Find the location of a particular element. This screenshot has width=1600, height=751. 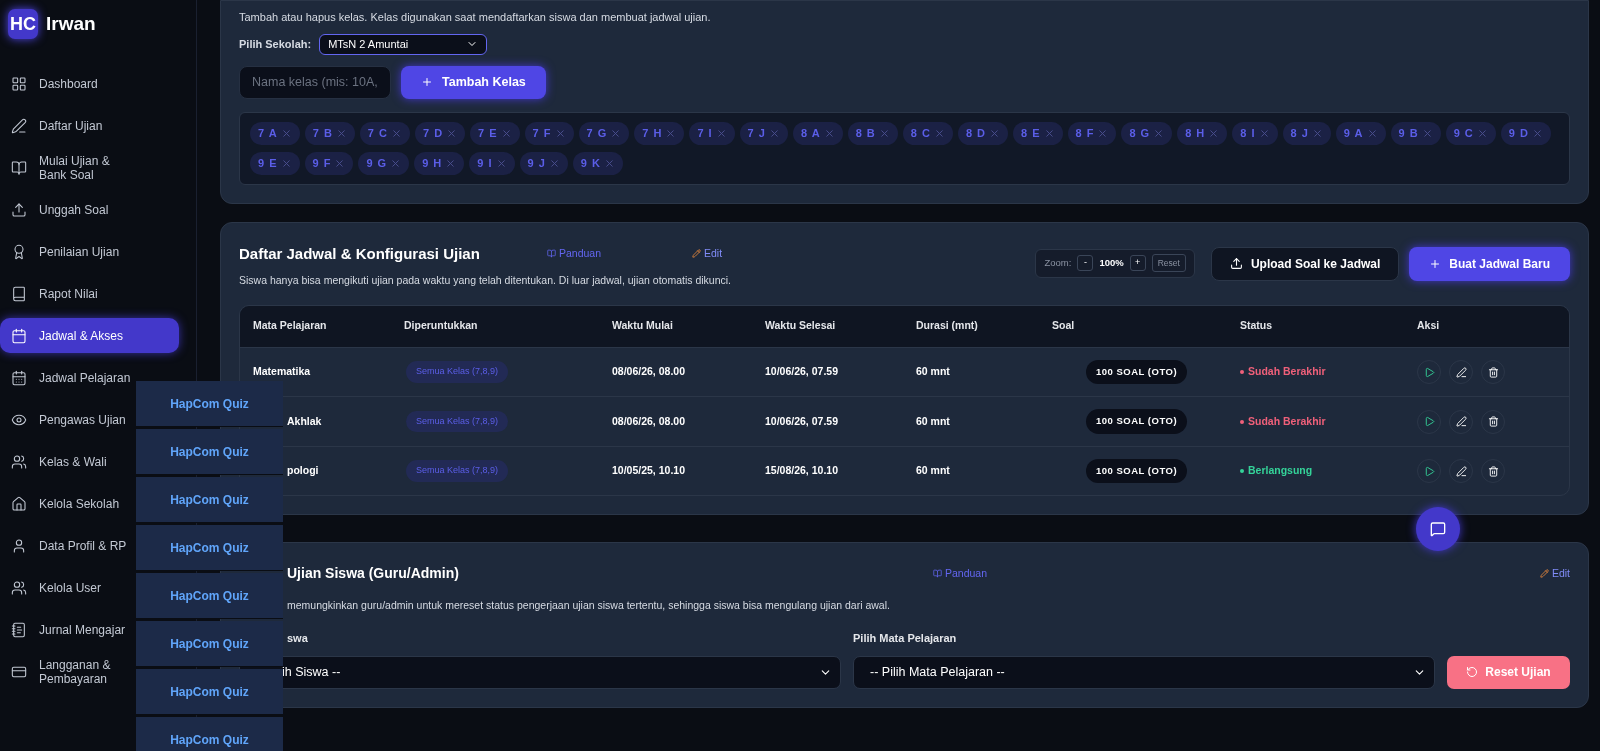

user-name: Irwan is located at coordinates (71, 23).